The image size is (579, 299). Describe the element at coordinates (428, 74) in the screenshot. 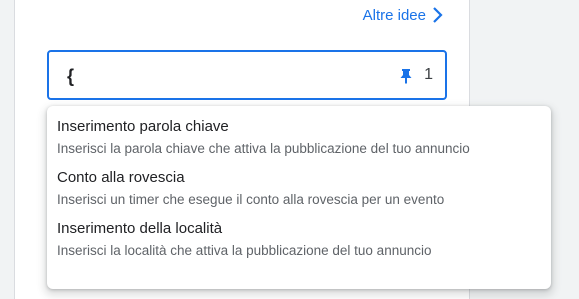

I see `pin-counter: 1` at that location.